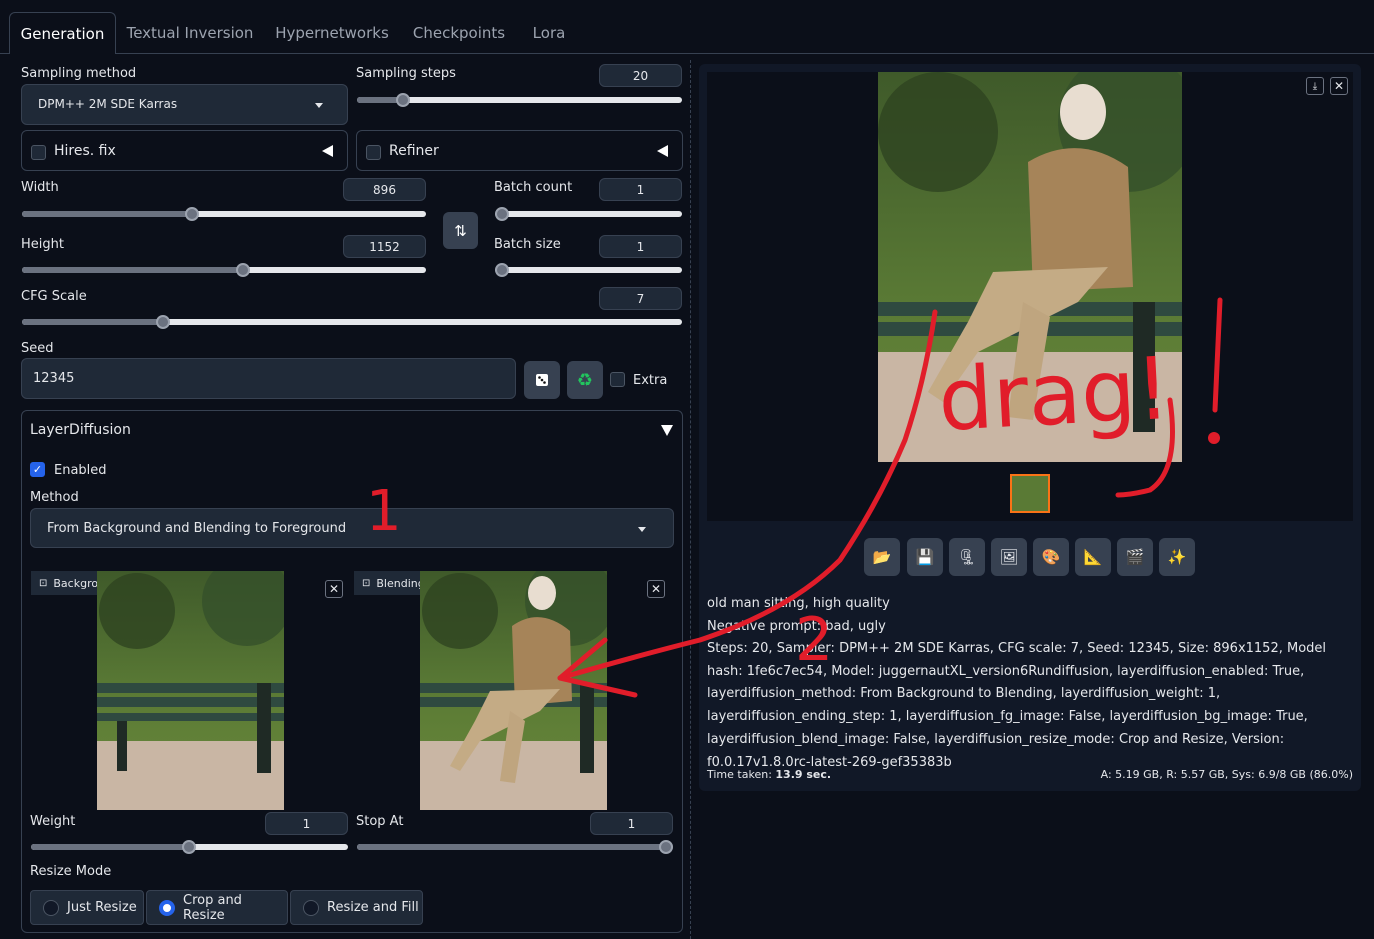 This screenshot has height=939, width=1374. Describe the element at coordinates (224, 270) in the screenshot. I see `height-slider` at that location.